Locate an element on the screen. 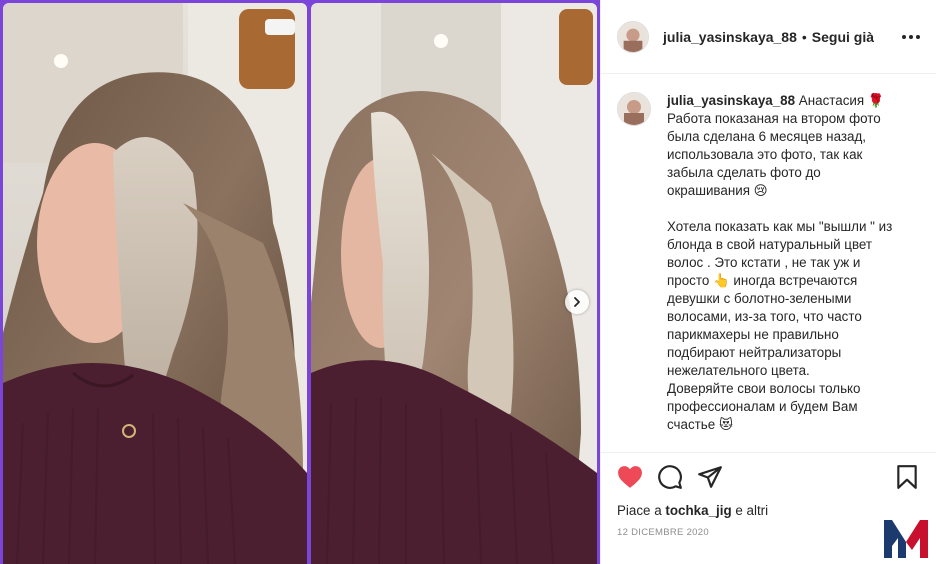  heart-icon is located at coordinates (630, 477).